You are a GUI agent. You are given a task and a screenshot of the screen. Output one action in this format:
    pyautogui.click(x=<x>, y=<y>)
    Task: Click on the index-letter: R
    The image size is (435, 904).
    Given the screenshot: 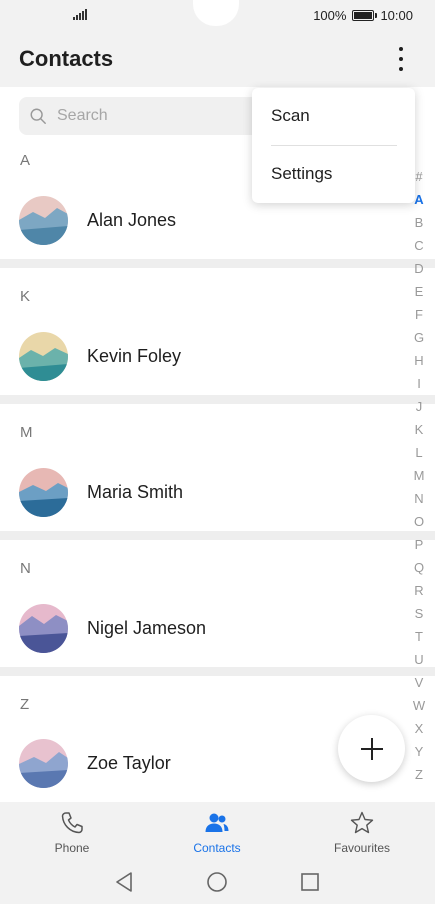 What is the action you would take?
    pyautogui.click(x=419, y=590)
    